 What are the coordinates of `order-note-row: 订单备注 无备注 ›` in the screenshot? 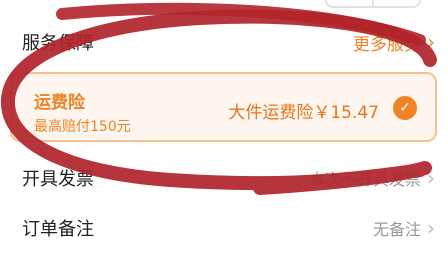 It's located at (228, 228).